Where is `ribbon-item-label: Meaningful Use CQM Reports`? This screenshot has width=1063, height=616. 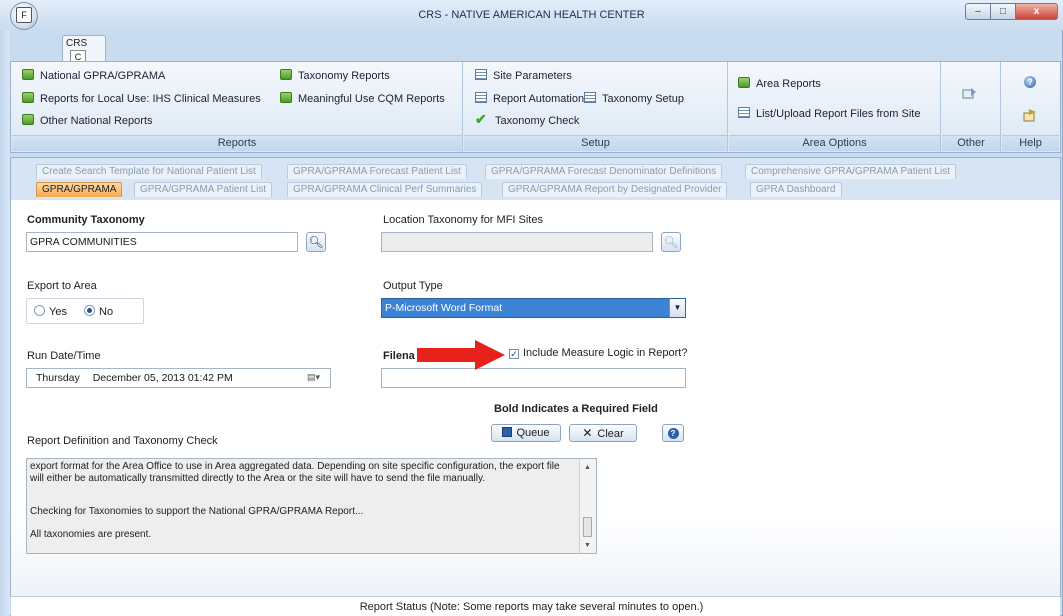
ribbon-item-label: Meaningful Use CQM Reports is located at coordinates (371, 99).